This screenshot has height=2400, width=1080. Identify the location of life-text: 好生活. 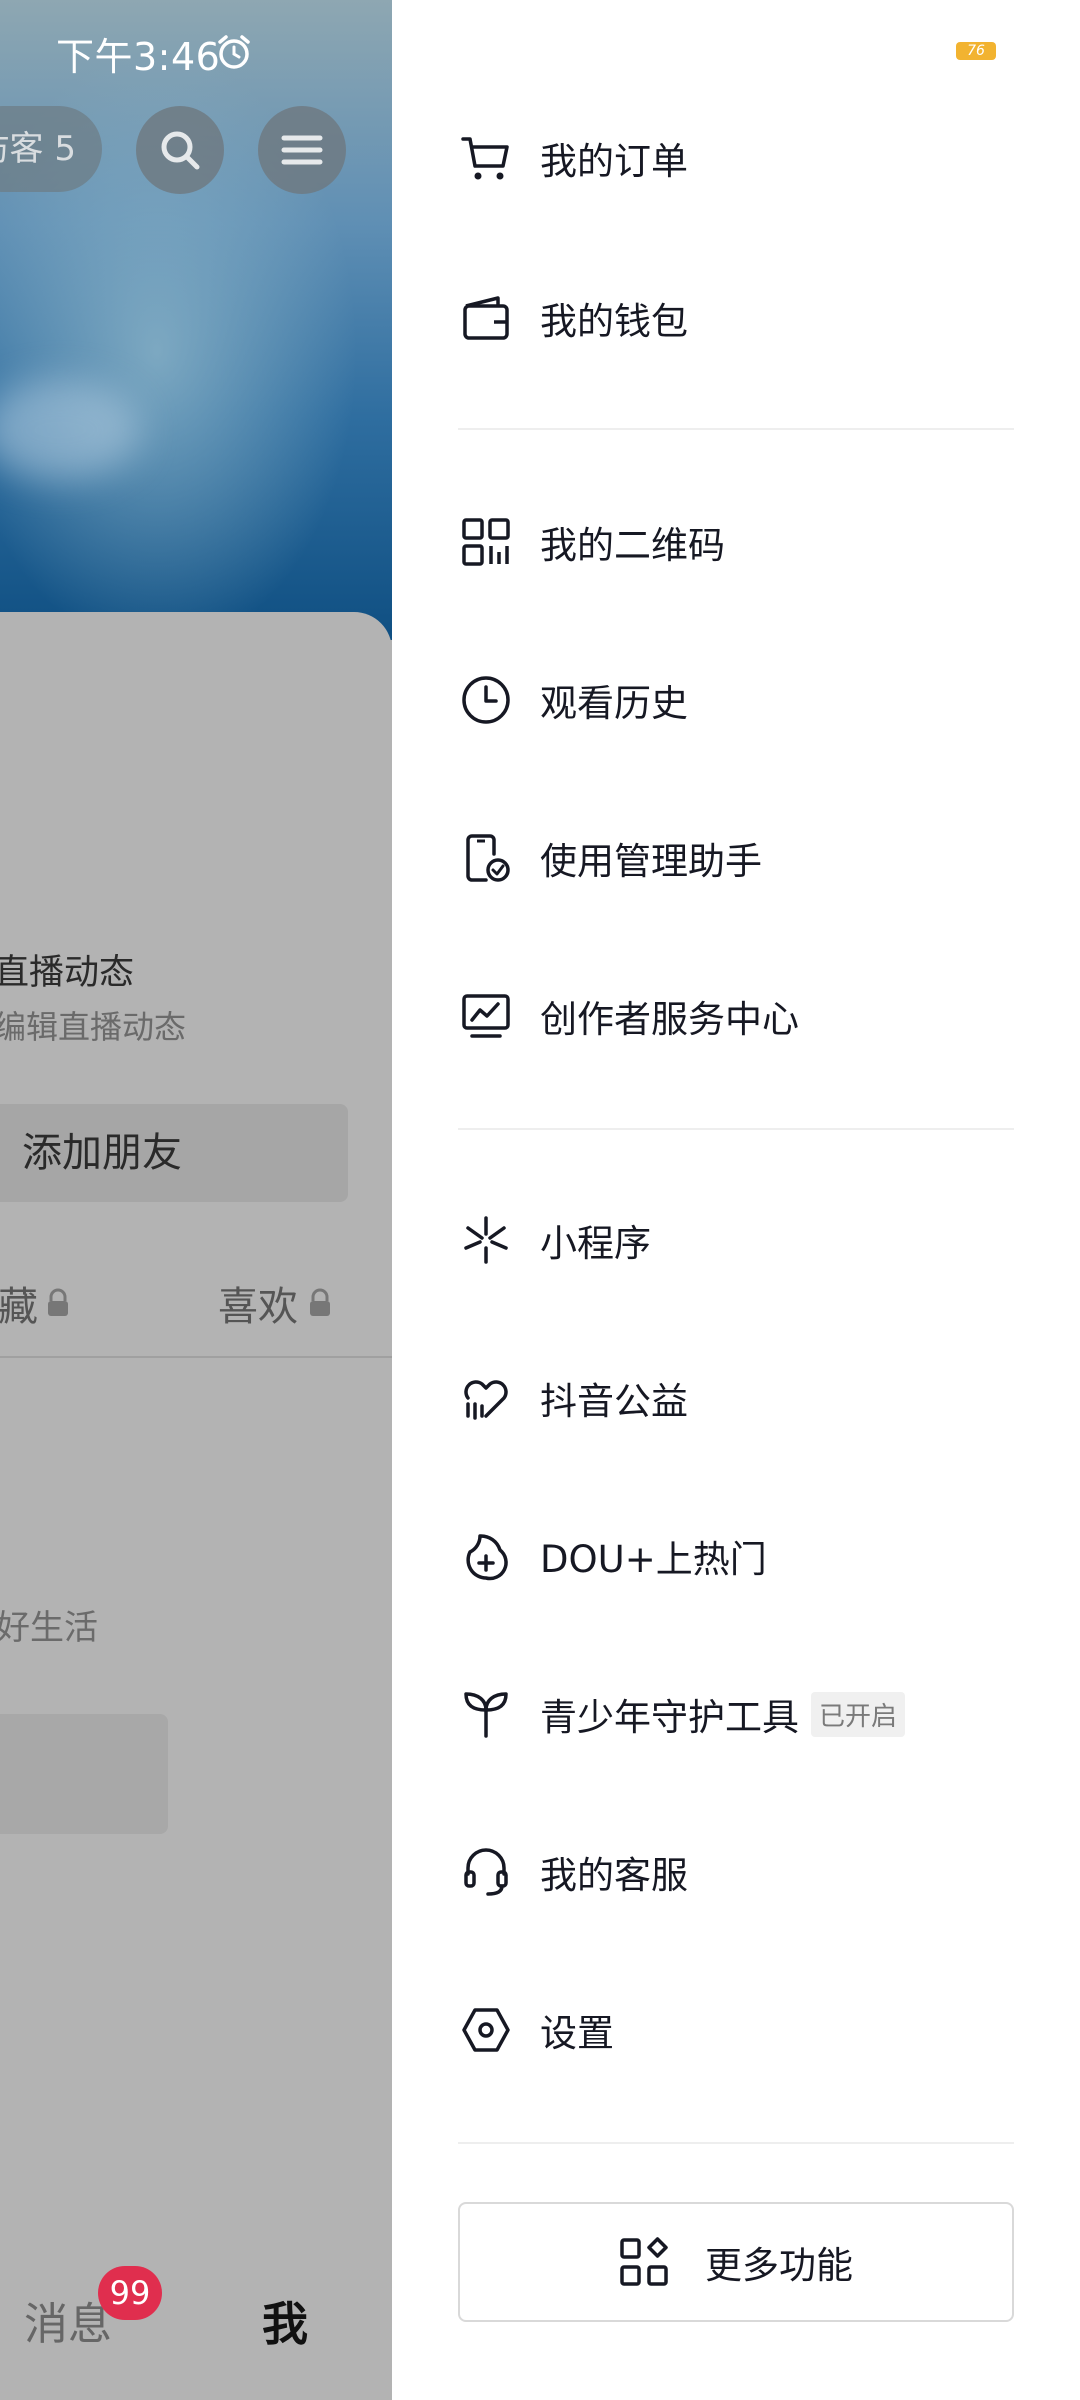
(49, 1628).